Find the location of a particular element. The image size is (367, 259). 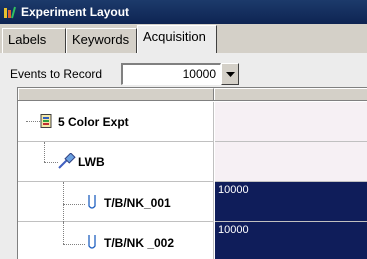

experiment-layout-icon is located at coordinates (10, 12).